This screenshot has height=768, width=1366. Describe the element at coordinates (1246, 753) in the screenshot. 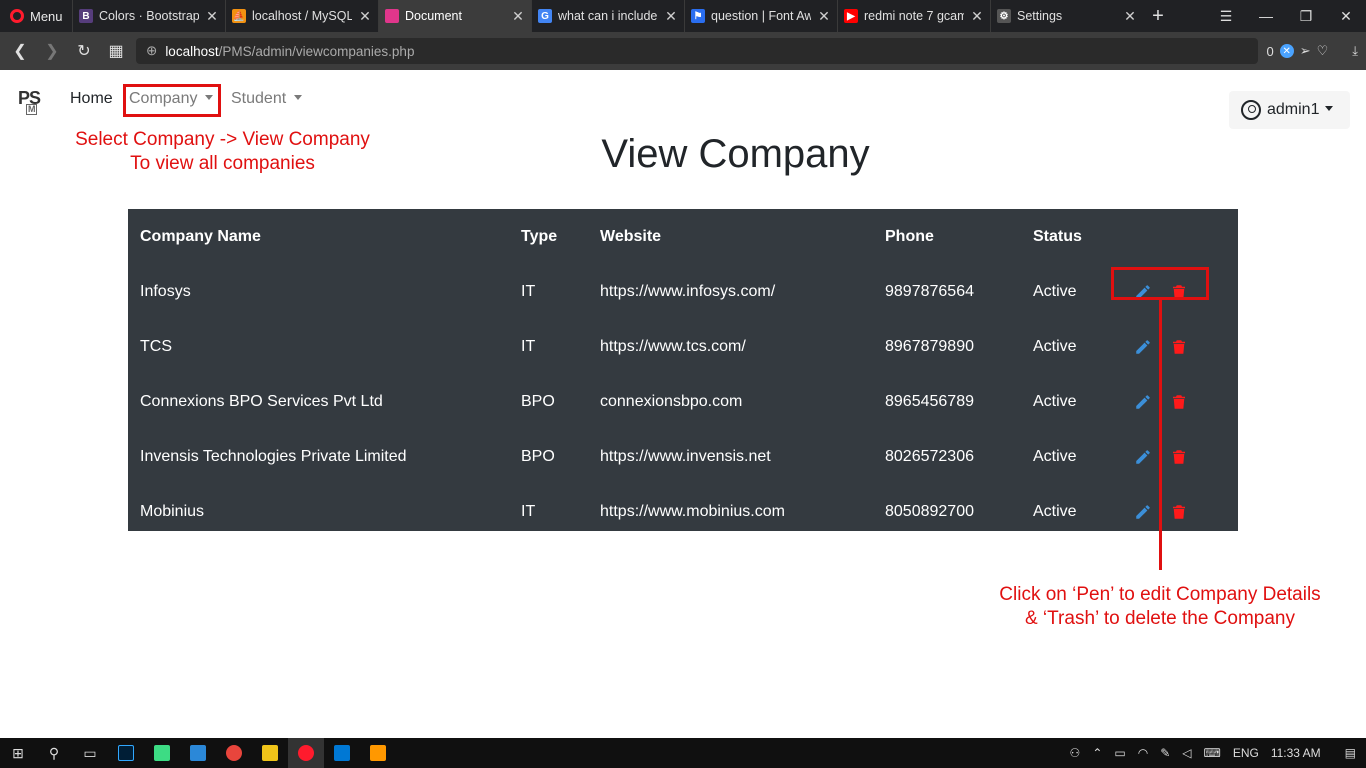

I see `language-indicator: ENG` at that location.